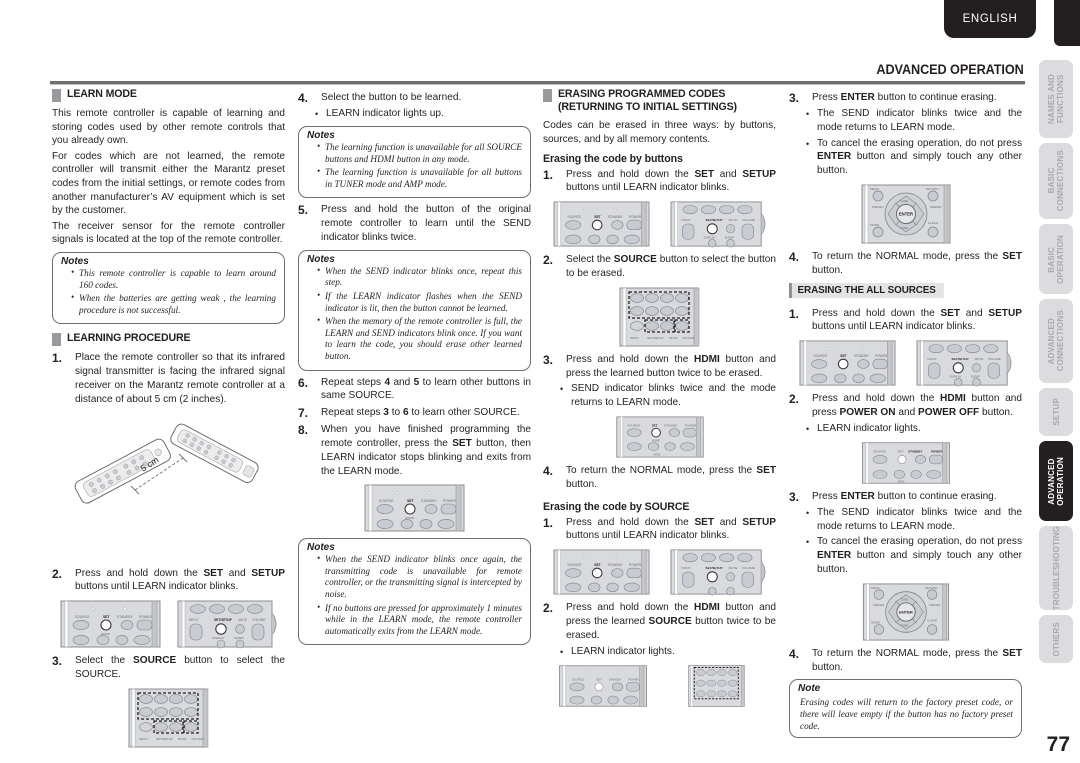  What do you see at coordinates (321, 548) in the screenshot?
I see `notes-label: Notes` at bounding box center [321, 548].